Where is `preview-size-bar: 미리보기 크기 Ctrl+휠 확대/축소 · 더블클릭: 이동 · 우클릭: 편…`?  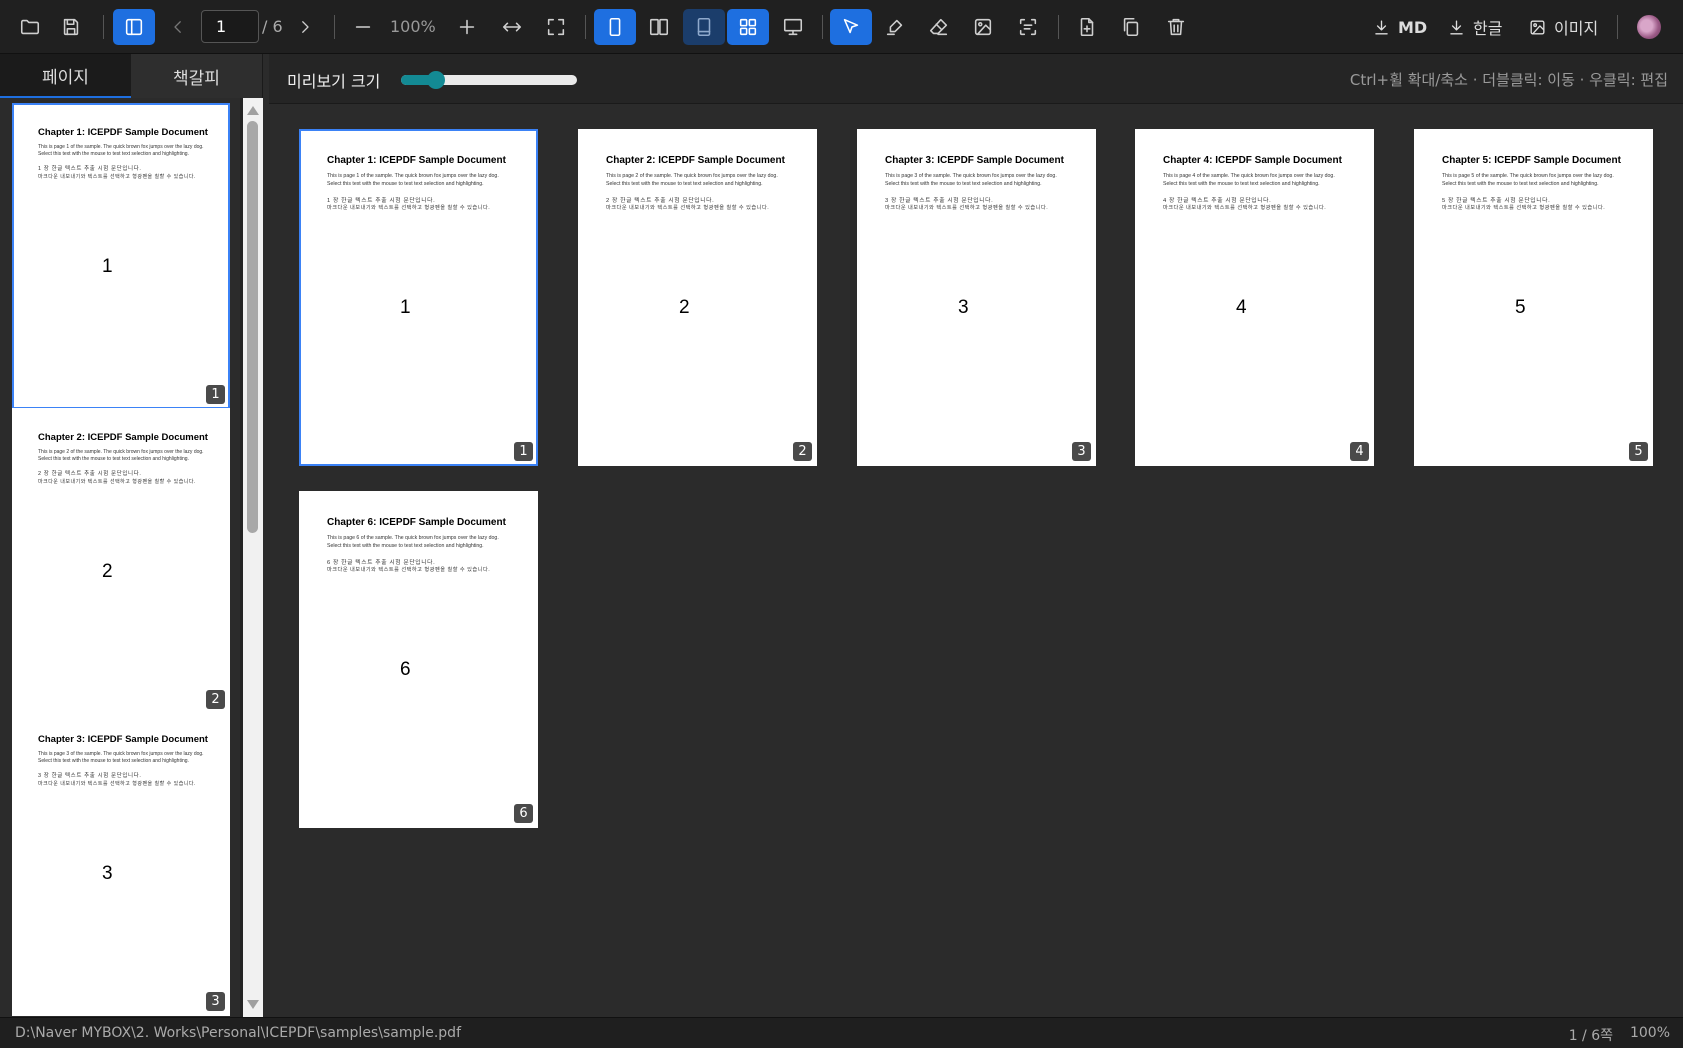
preview-size-bar: 미리보기 크기 Ctrl+휠 확대/축소 · 더블클릭: 이동 · 우클릭: 편… is located at coordinates (976, 79).